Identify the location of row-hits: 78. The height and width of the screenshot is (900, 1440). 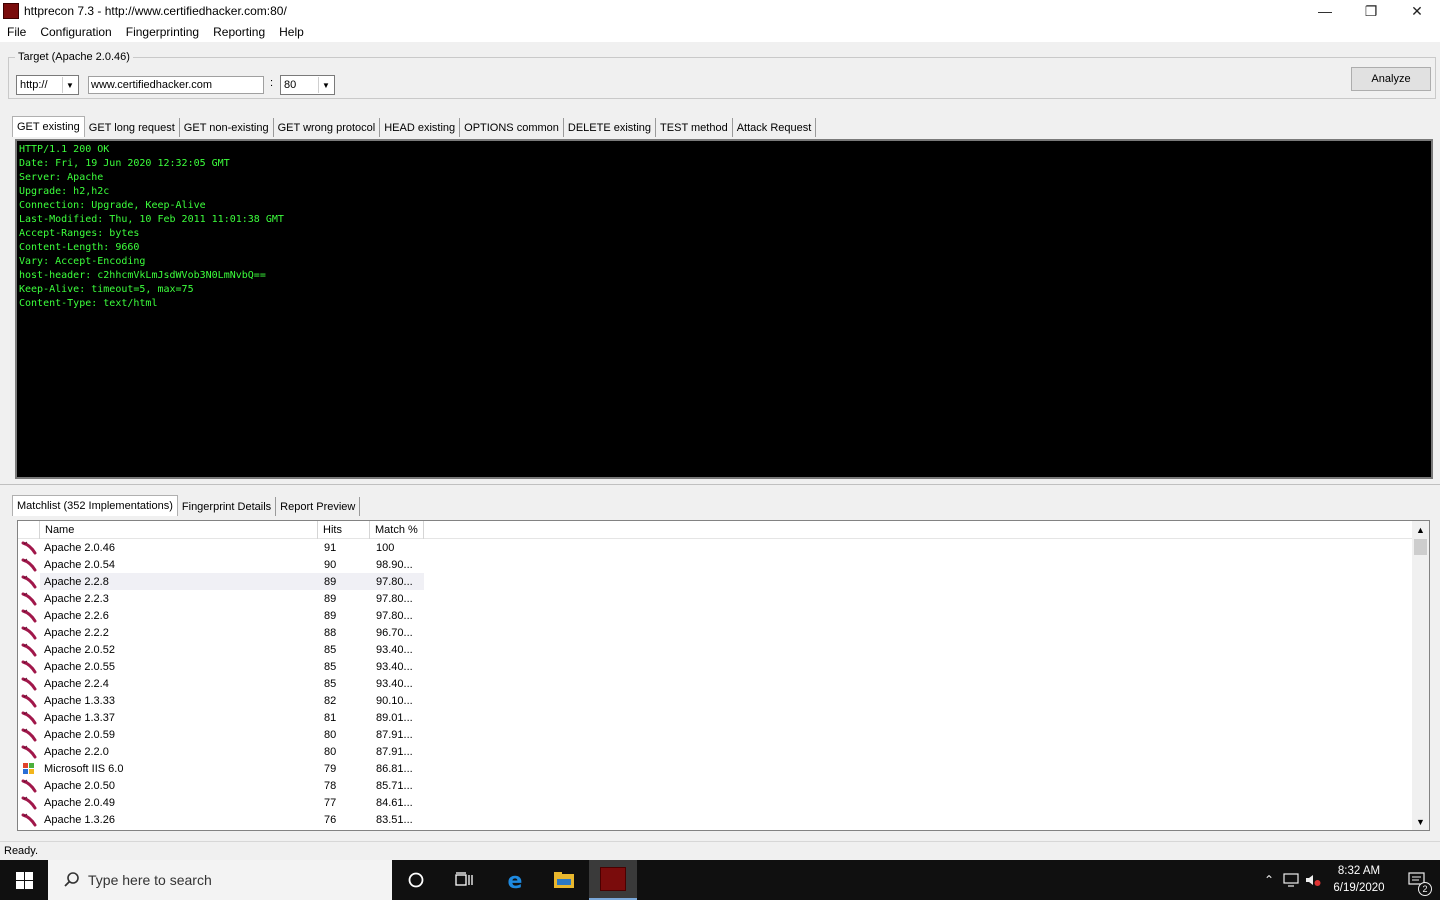
(330, 785).